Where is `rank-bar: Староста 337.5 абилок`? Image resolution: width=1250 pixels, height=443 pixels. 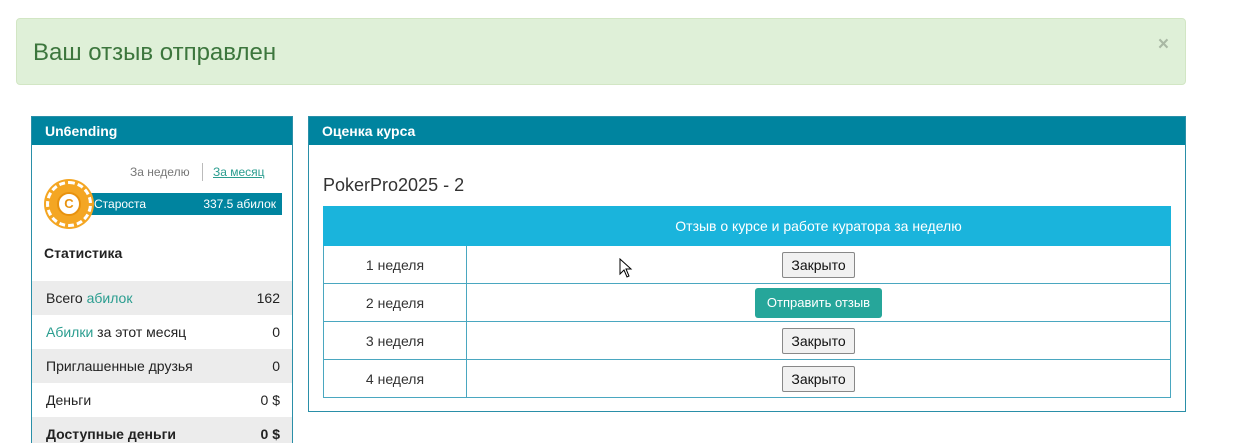
rank-bar: Староста 337.5 абилок is located at coordinates (180, 204).